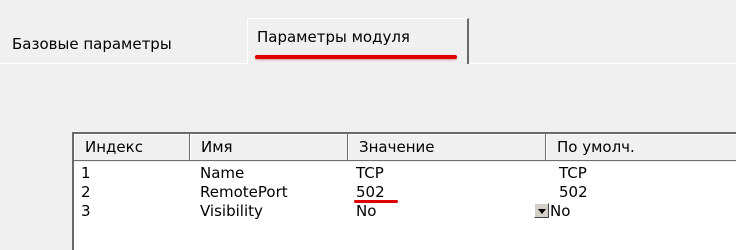 Image resolution: width=736 pixels, height=250 pixels. What do you see at coordinates (602, 63) in the screenshot?
I see `tab-baseline-right` at bounding box center [602, 63].